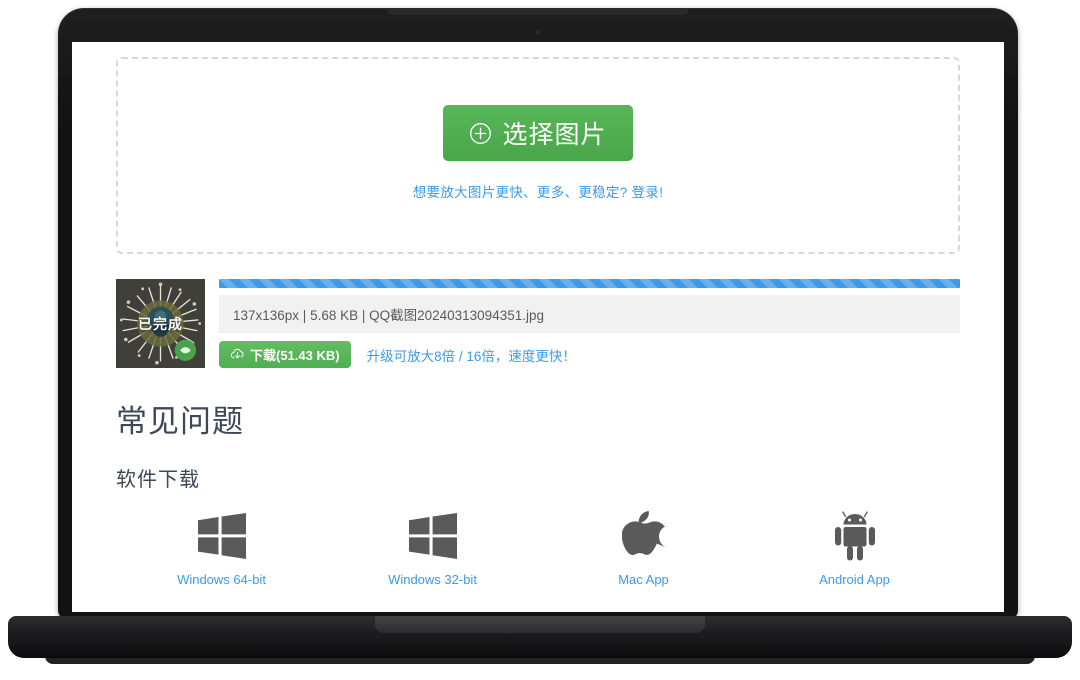  I want to click on platform-mac: Mac App, so click(643, 547).